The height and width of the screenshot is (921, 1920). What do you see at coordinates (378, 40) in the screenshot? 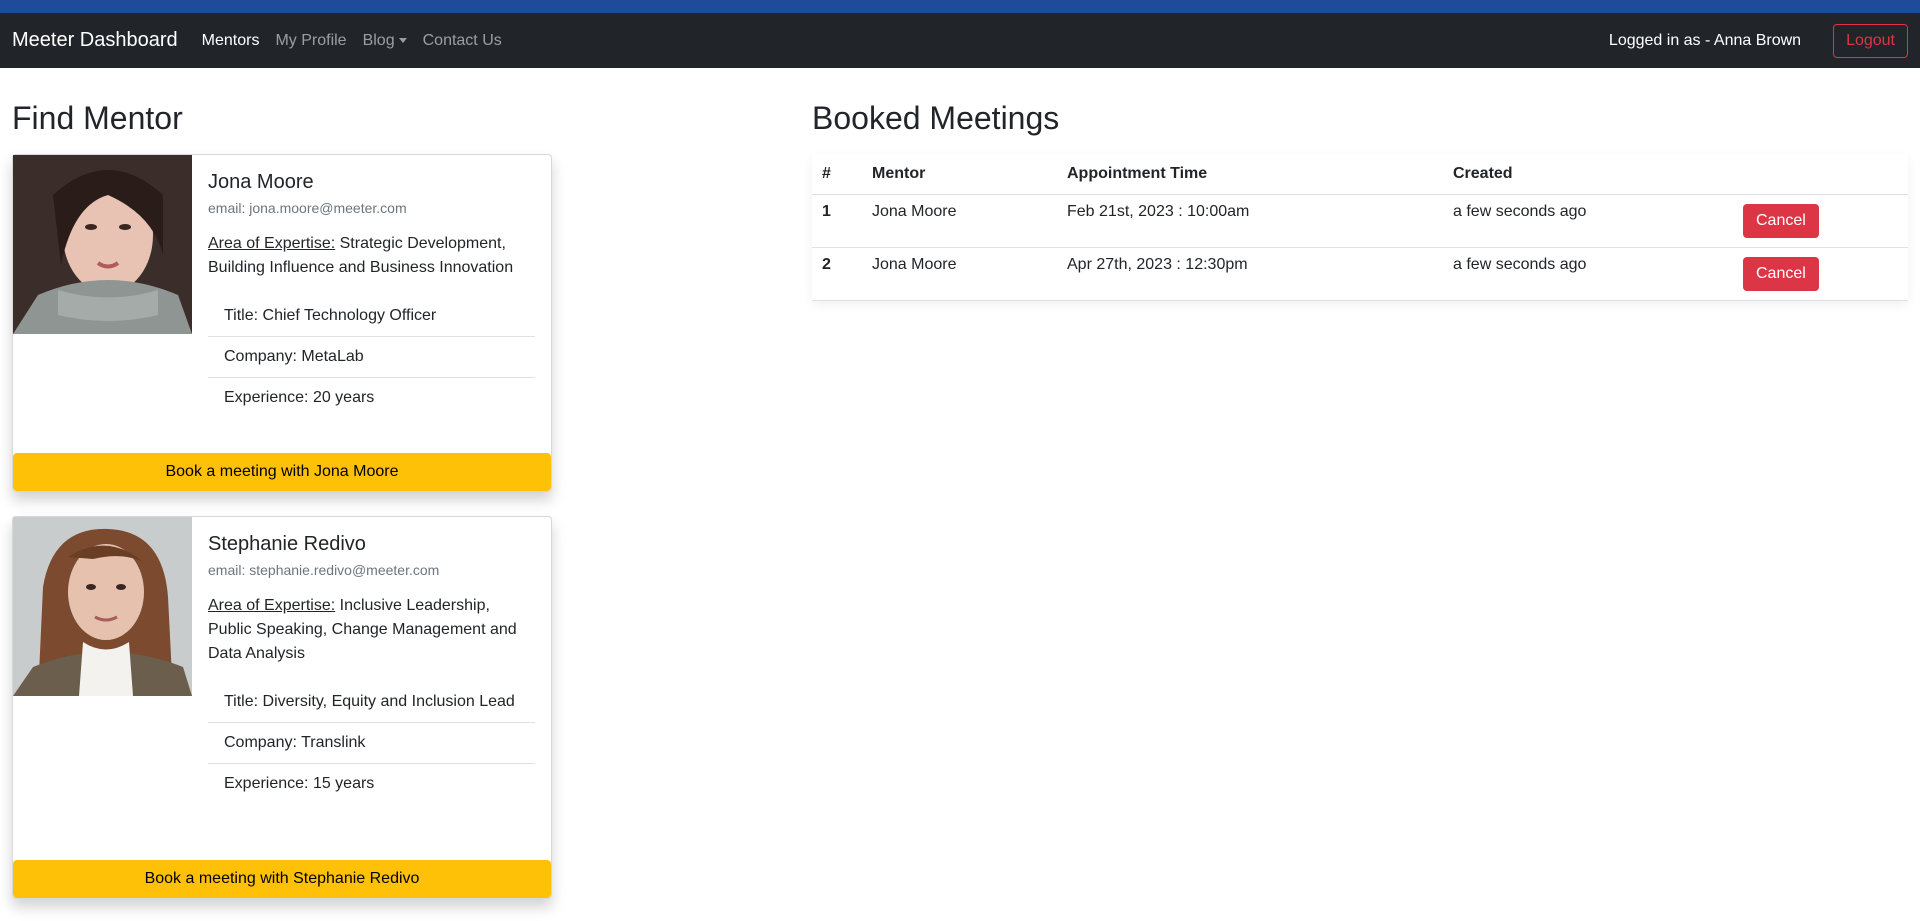
I see `nav-blog-label: Blog` at bounding box center [378, 40].